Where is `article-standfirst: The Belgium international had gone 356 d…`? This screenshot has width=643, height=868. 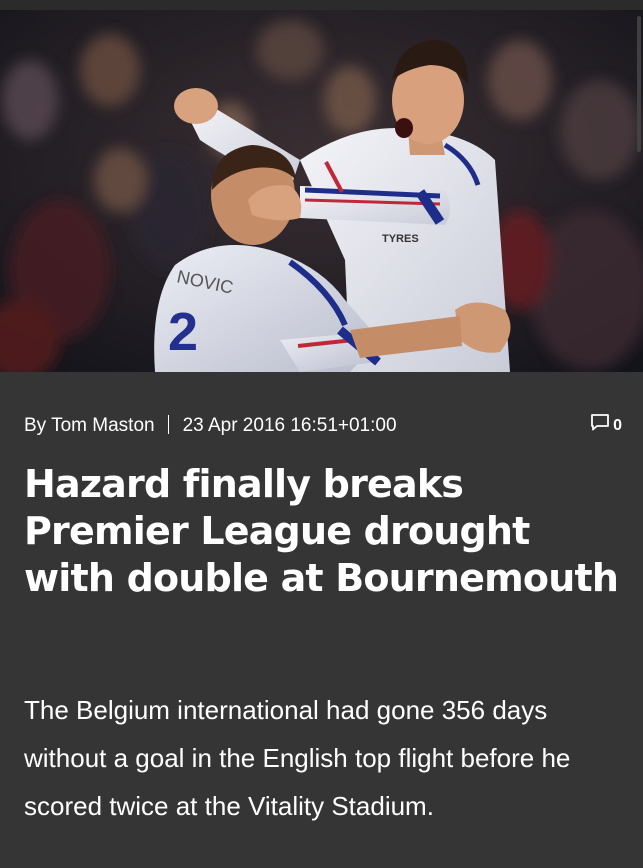 article-standfirst: The Belgium international had gone 356 d… is located at coordinates (297, 758).